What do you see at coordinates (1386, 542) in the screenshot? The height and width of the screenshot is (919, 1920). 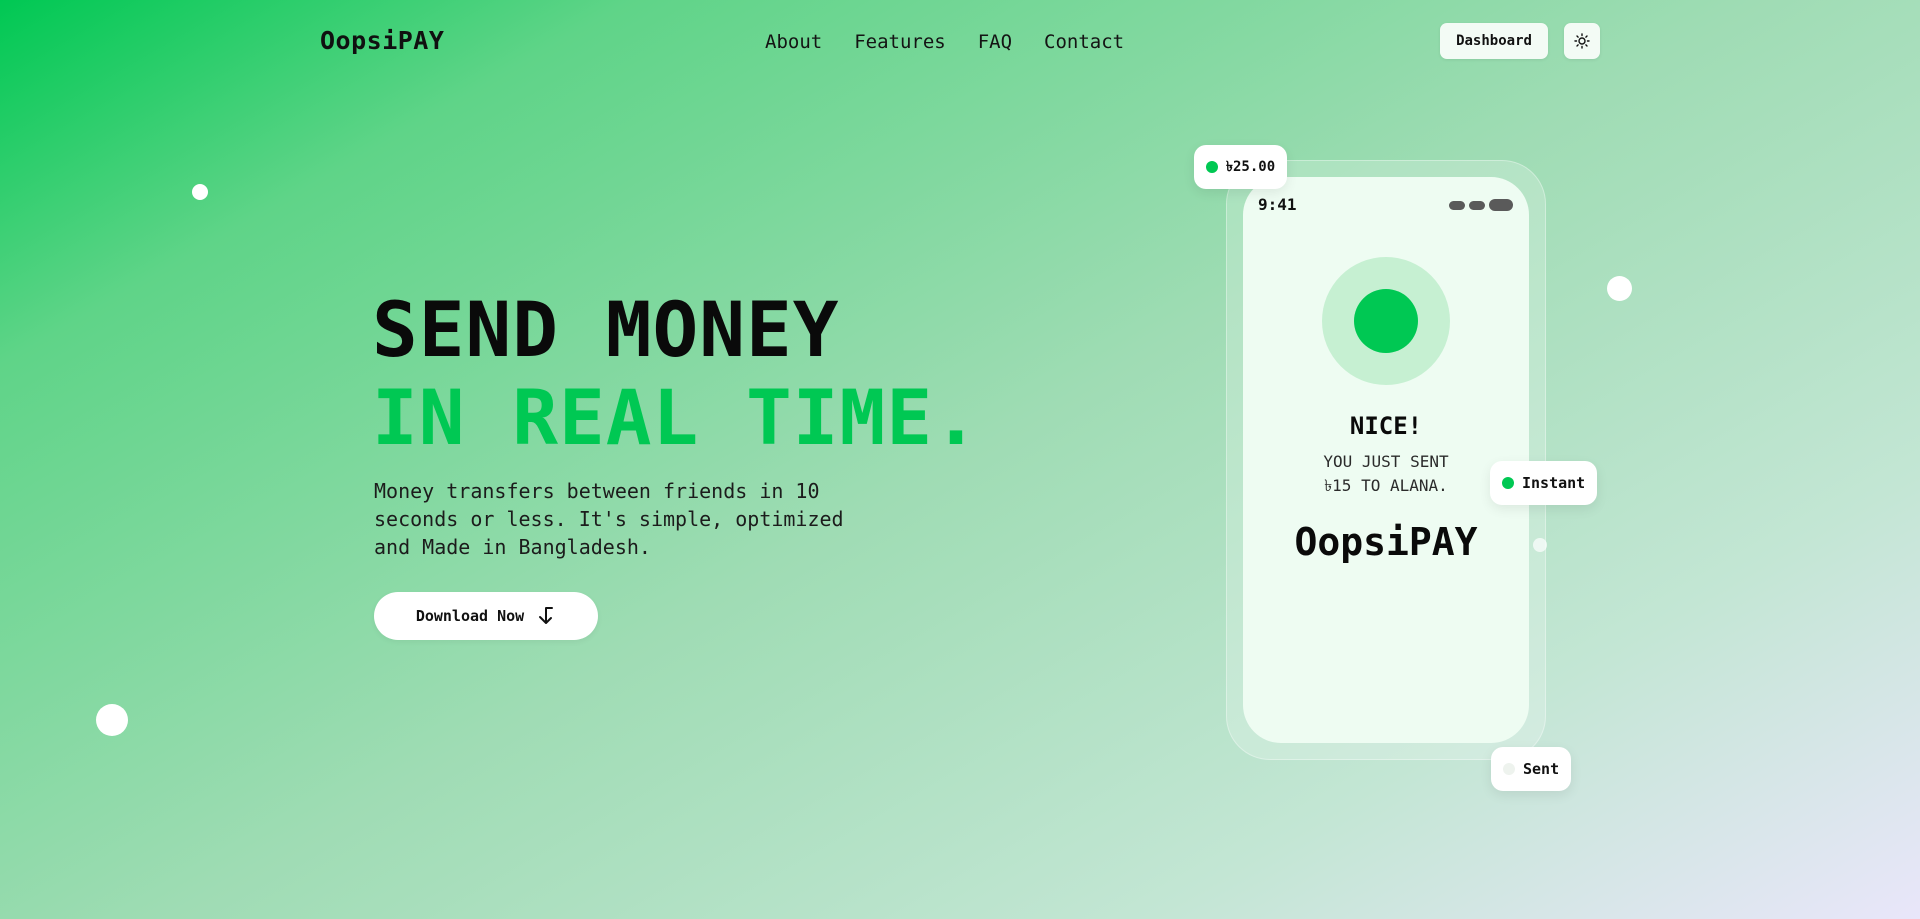 I see `phone-brand: OopsiPAY` at bounding box center [1386, 542].